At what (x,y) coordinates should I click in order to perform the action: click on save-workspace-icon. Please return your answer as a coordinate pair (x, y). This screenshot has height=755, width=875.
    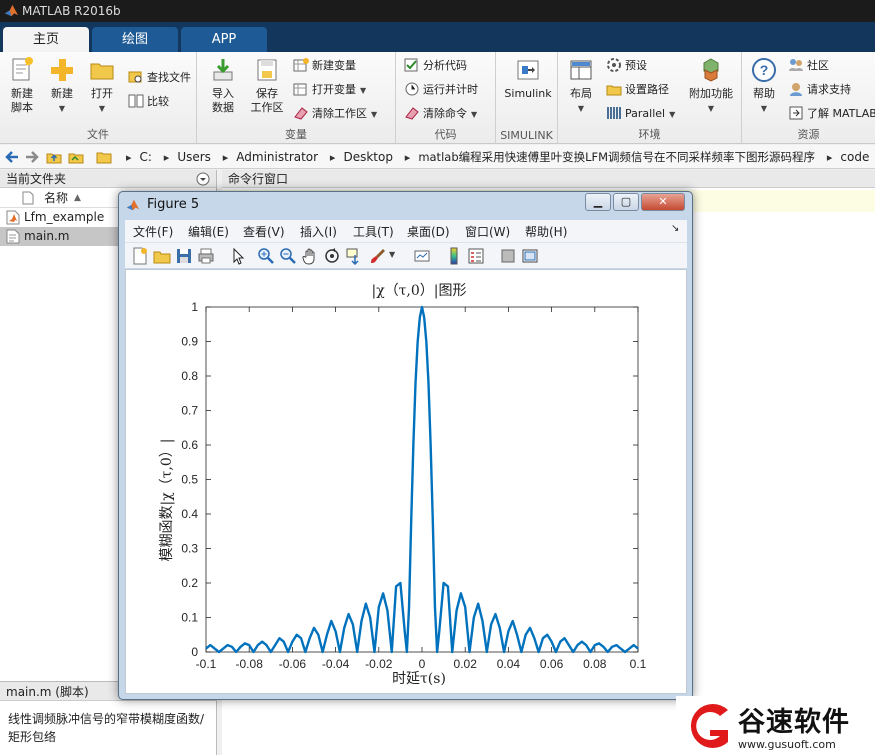
    Looking at the image, I should click on (267, 70).